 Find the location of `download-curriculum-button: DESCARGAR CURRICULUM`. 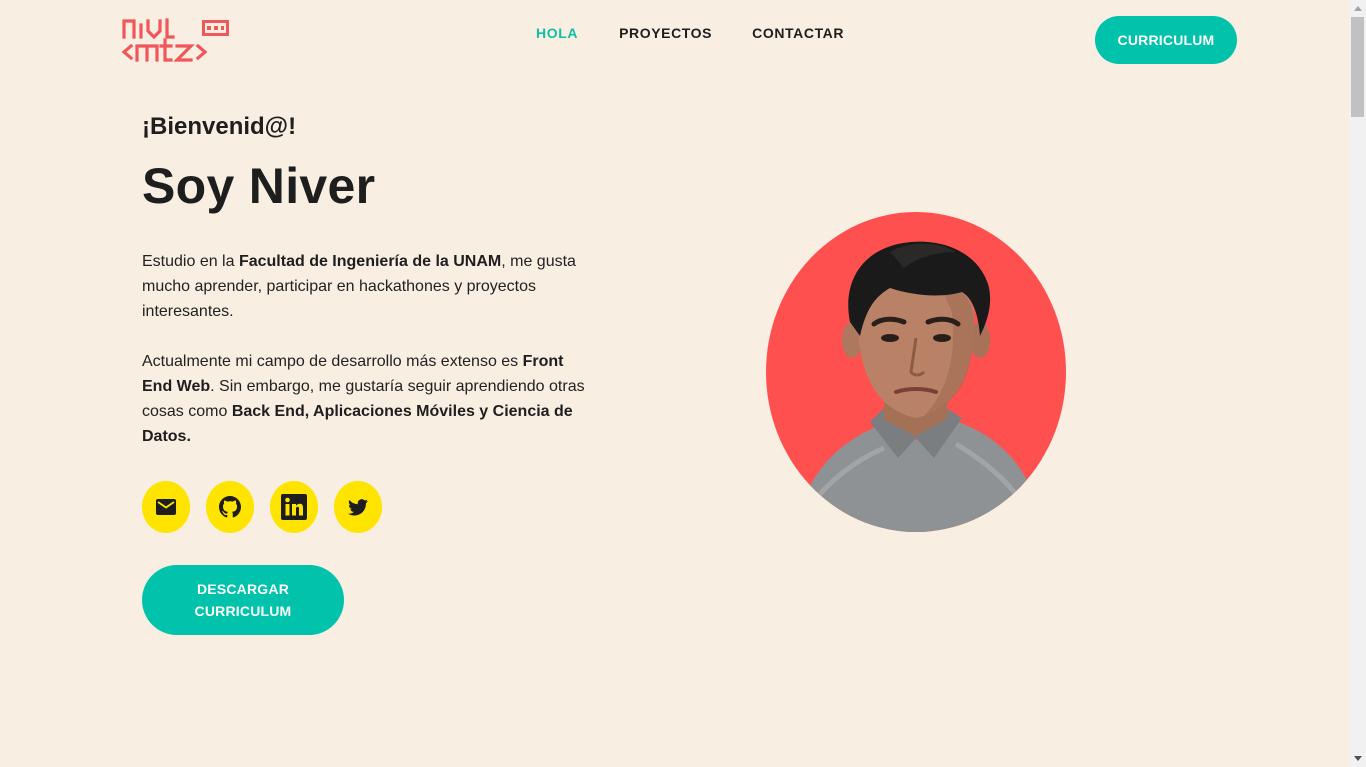

download-curriculum-button: DESCARGAR CURRICULUM is located at coordinates (243, 600).